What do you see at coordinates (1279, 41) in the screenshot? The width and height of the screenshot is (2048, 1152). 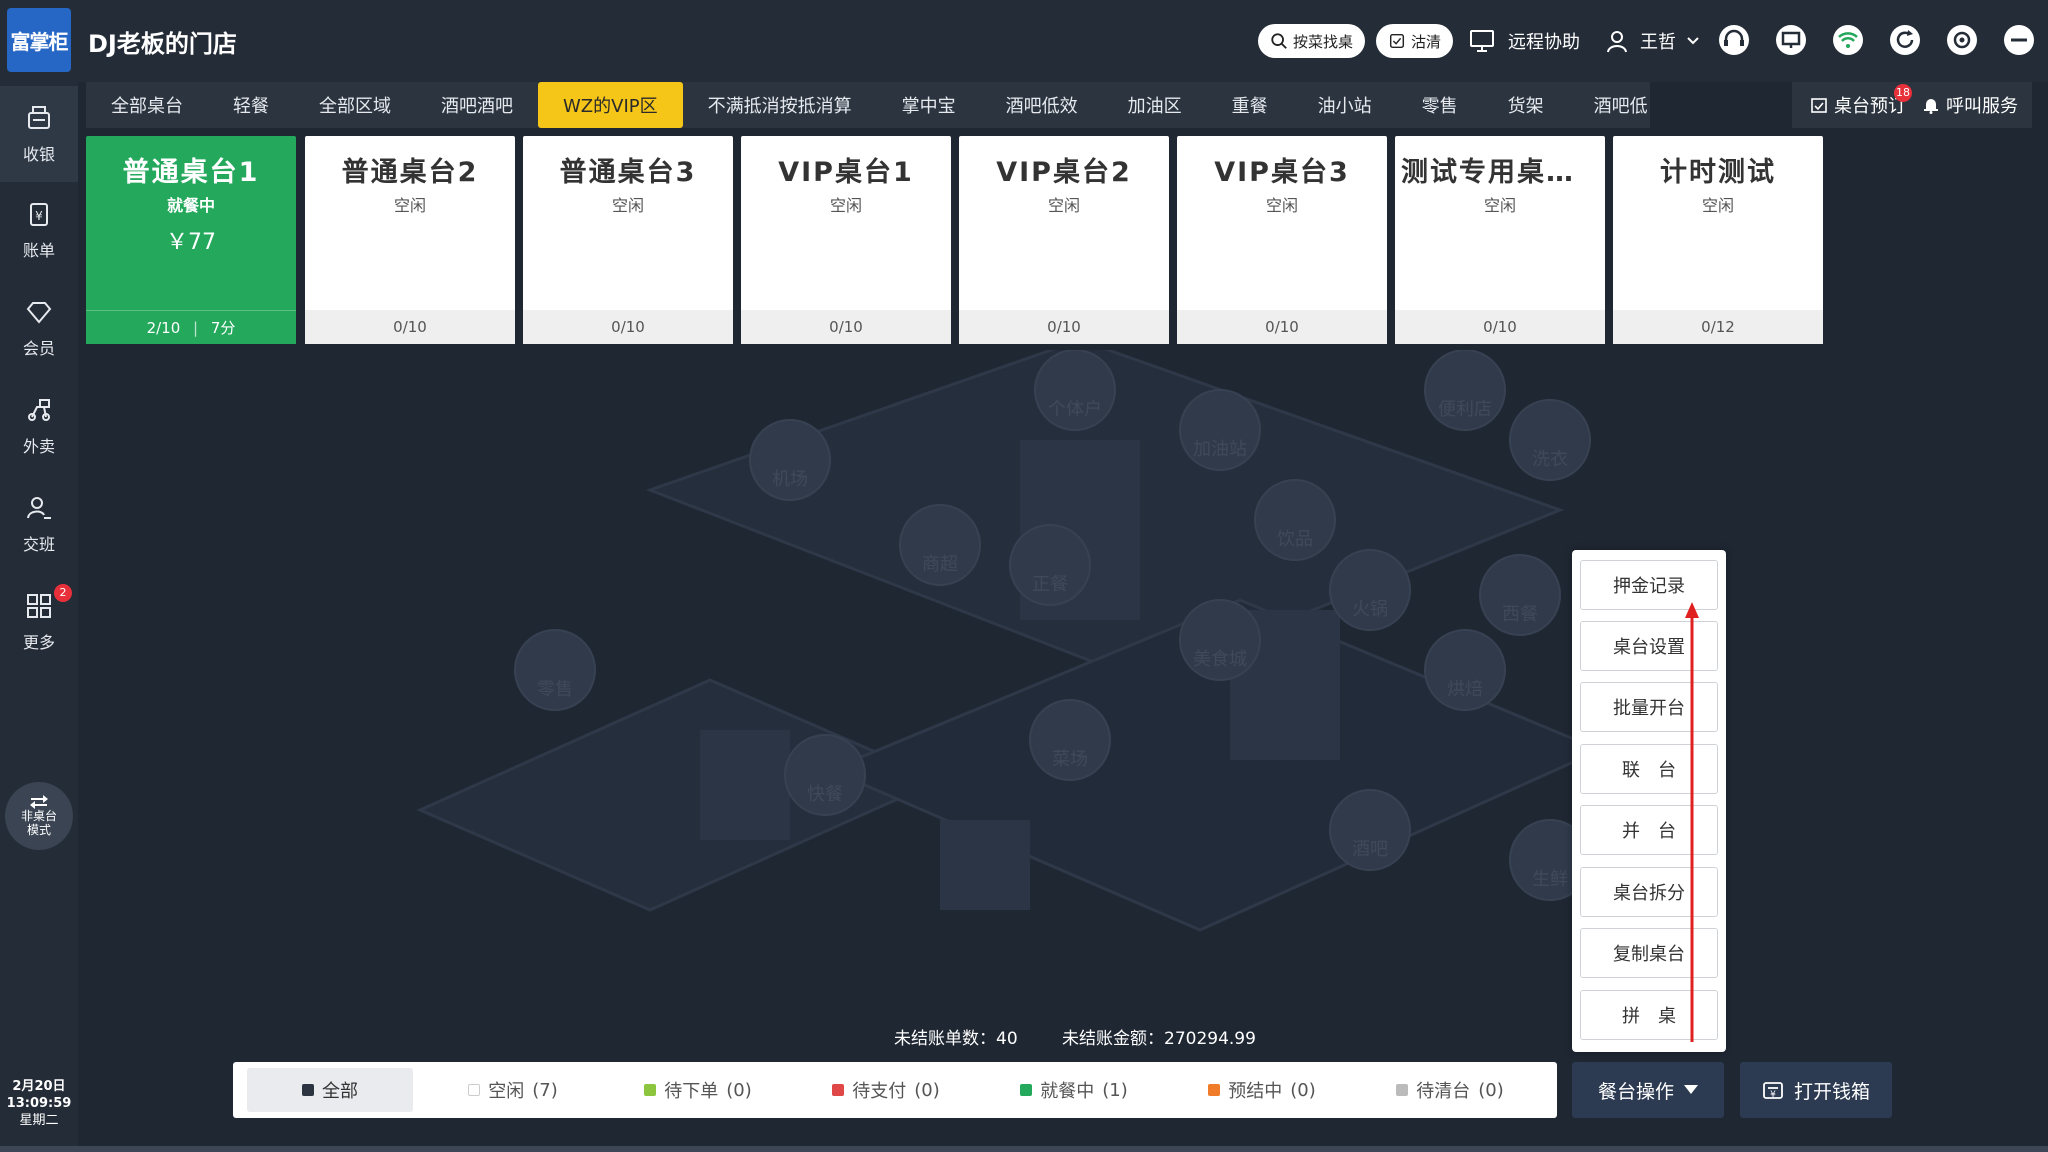 I see `search-icon` at bounding box center [1279, 41].